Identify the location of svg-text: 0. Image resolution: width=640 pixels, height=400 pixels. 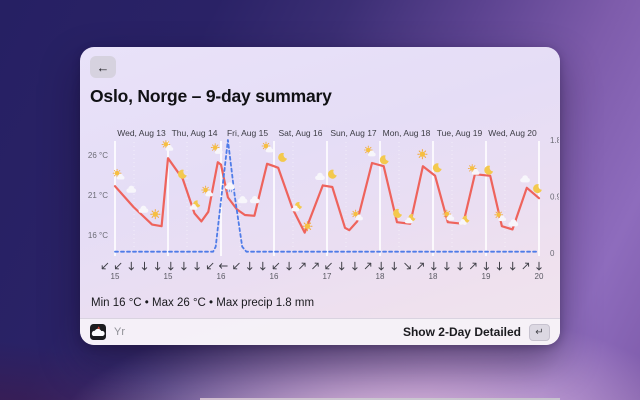
(552, 253).